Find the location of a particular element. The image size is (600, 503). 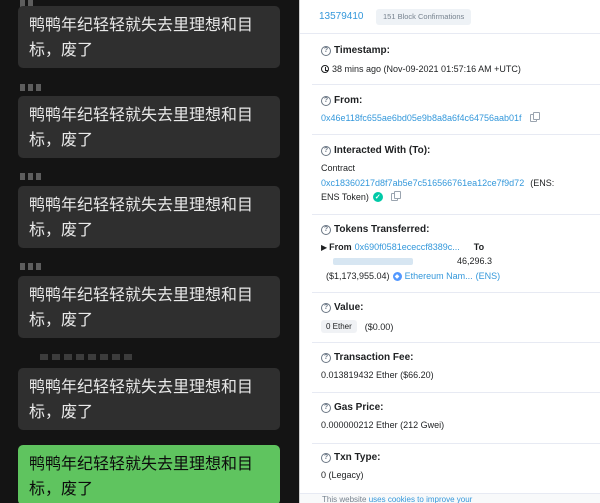

to-label: ? Interacted With (To): is located at coordinates (375, 150).